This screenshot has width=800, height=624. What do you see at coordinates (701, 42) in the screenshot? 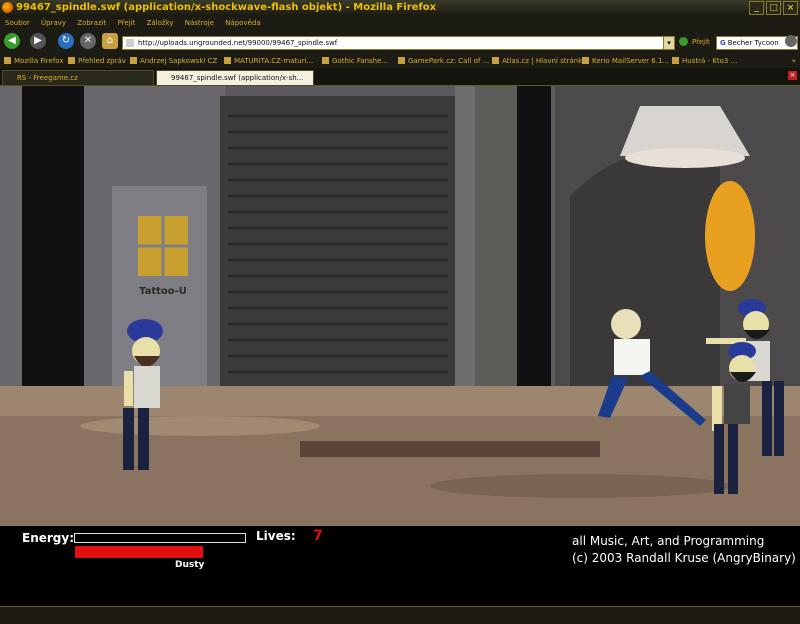
I see `go-button: Přejít` at bounding box center [701, 42].